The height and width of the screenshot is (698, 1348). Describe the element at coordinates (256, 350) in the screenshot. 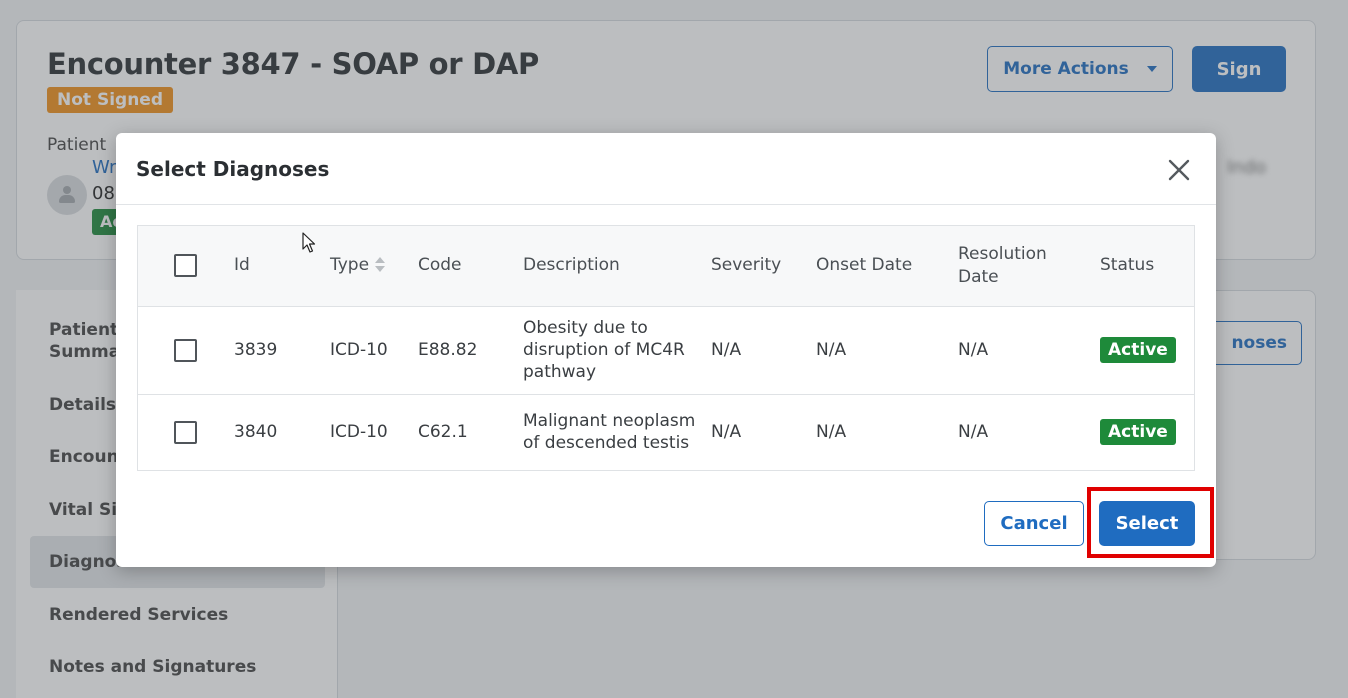

I see `cell-id: 3839` at that location.